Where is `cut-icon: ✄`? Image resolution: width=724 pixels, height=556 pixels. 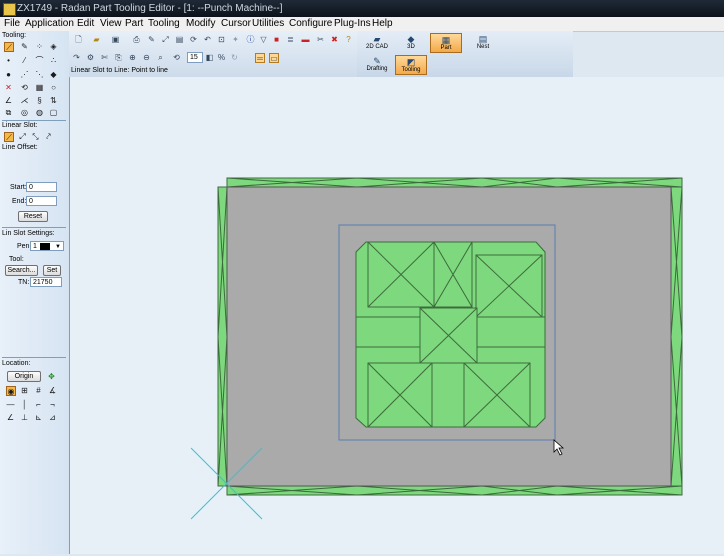 cut-icon: ✄ is located at coordinates (104, 57).